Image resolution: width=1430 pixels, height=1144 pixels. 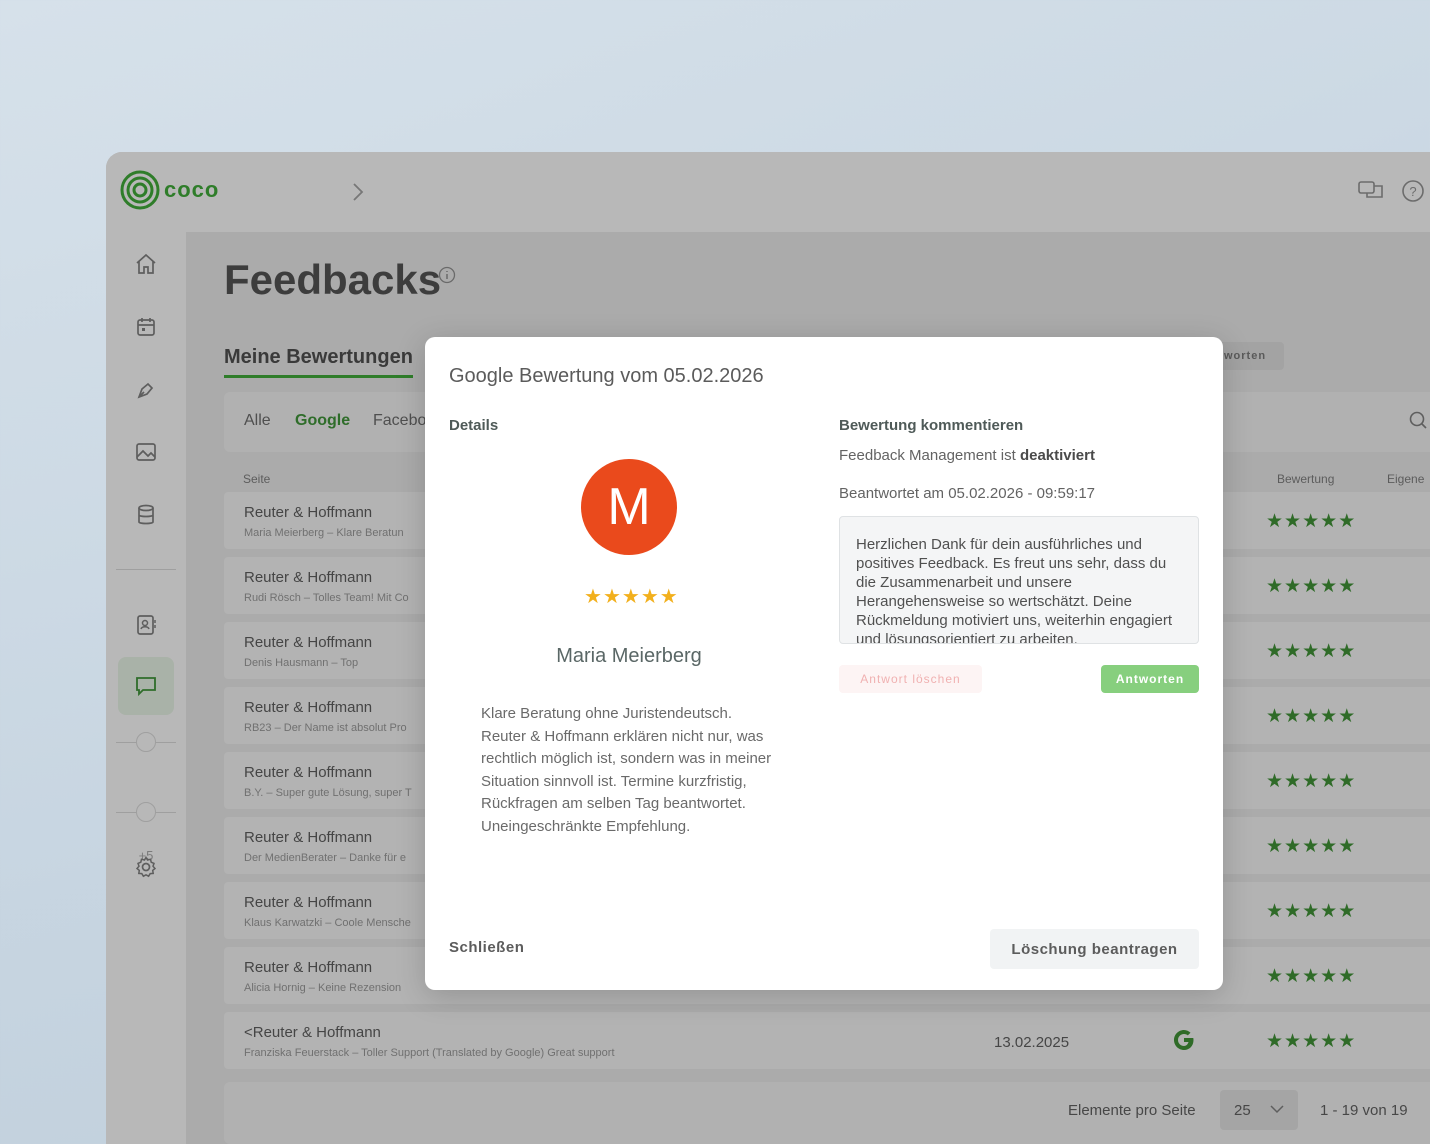 I want to click on row-subtitle: RB23 – Der Name ist absolut Pro, so click(x=325, y=728).